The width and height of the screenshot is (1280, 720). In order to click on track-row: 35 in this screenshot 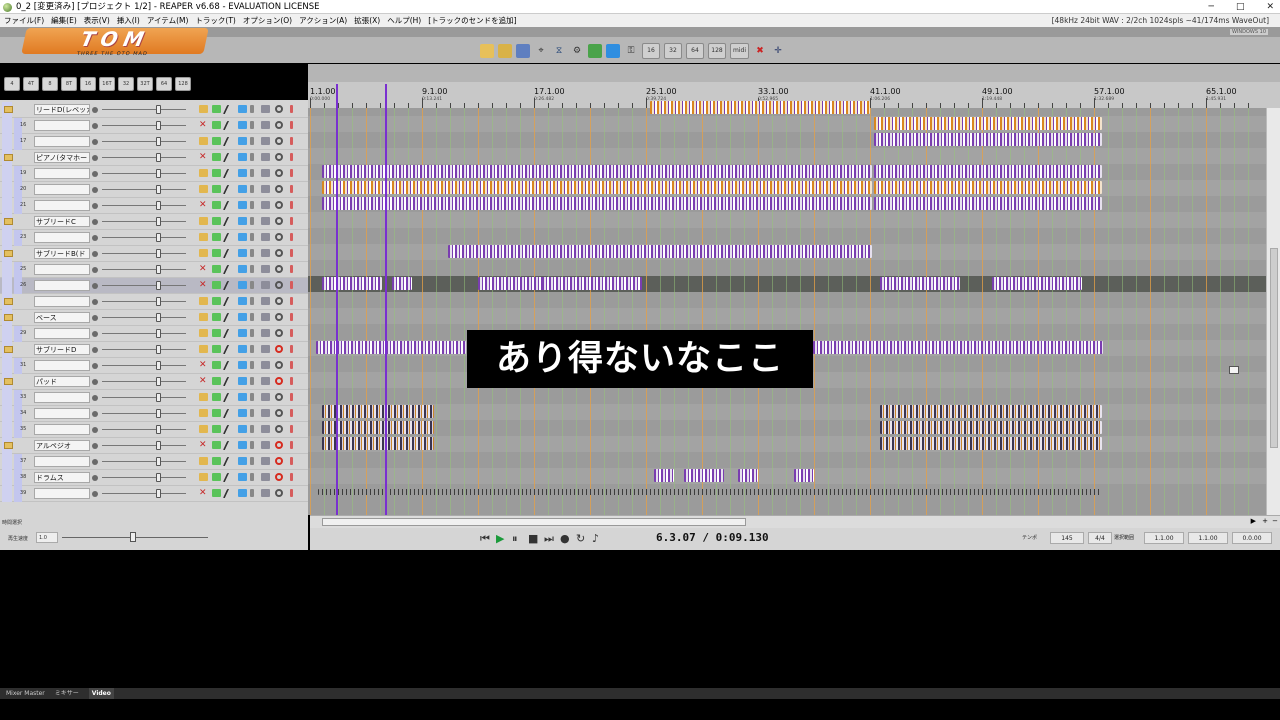, I will do `click(154, 430)`.